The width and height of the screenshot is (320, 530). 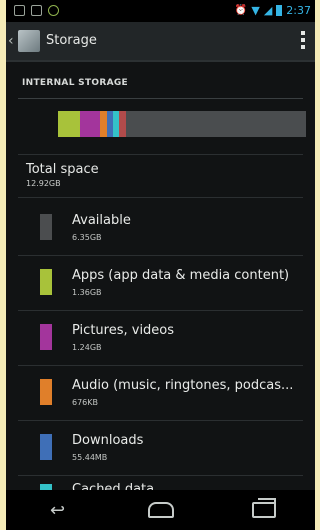 I want to click on overflow-menu-icon, so click(x=303, y=40).